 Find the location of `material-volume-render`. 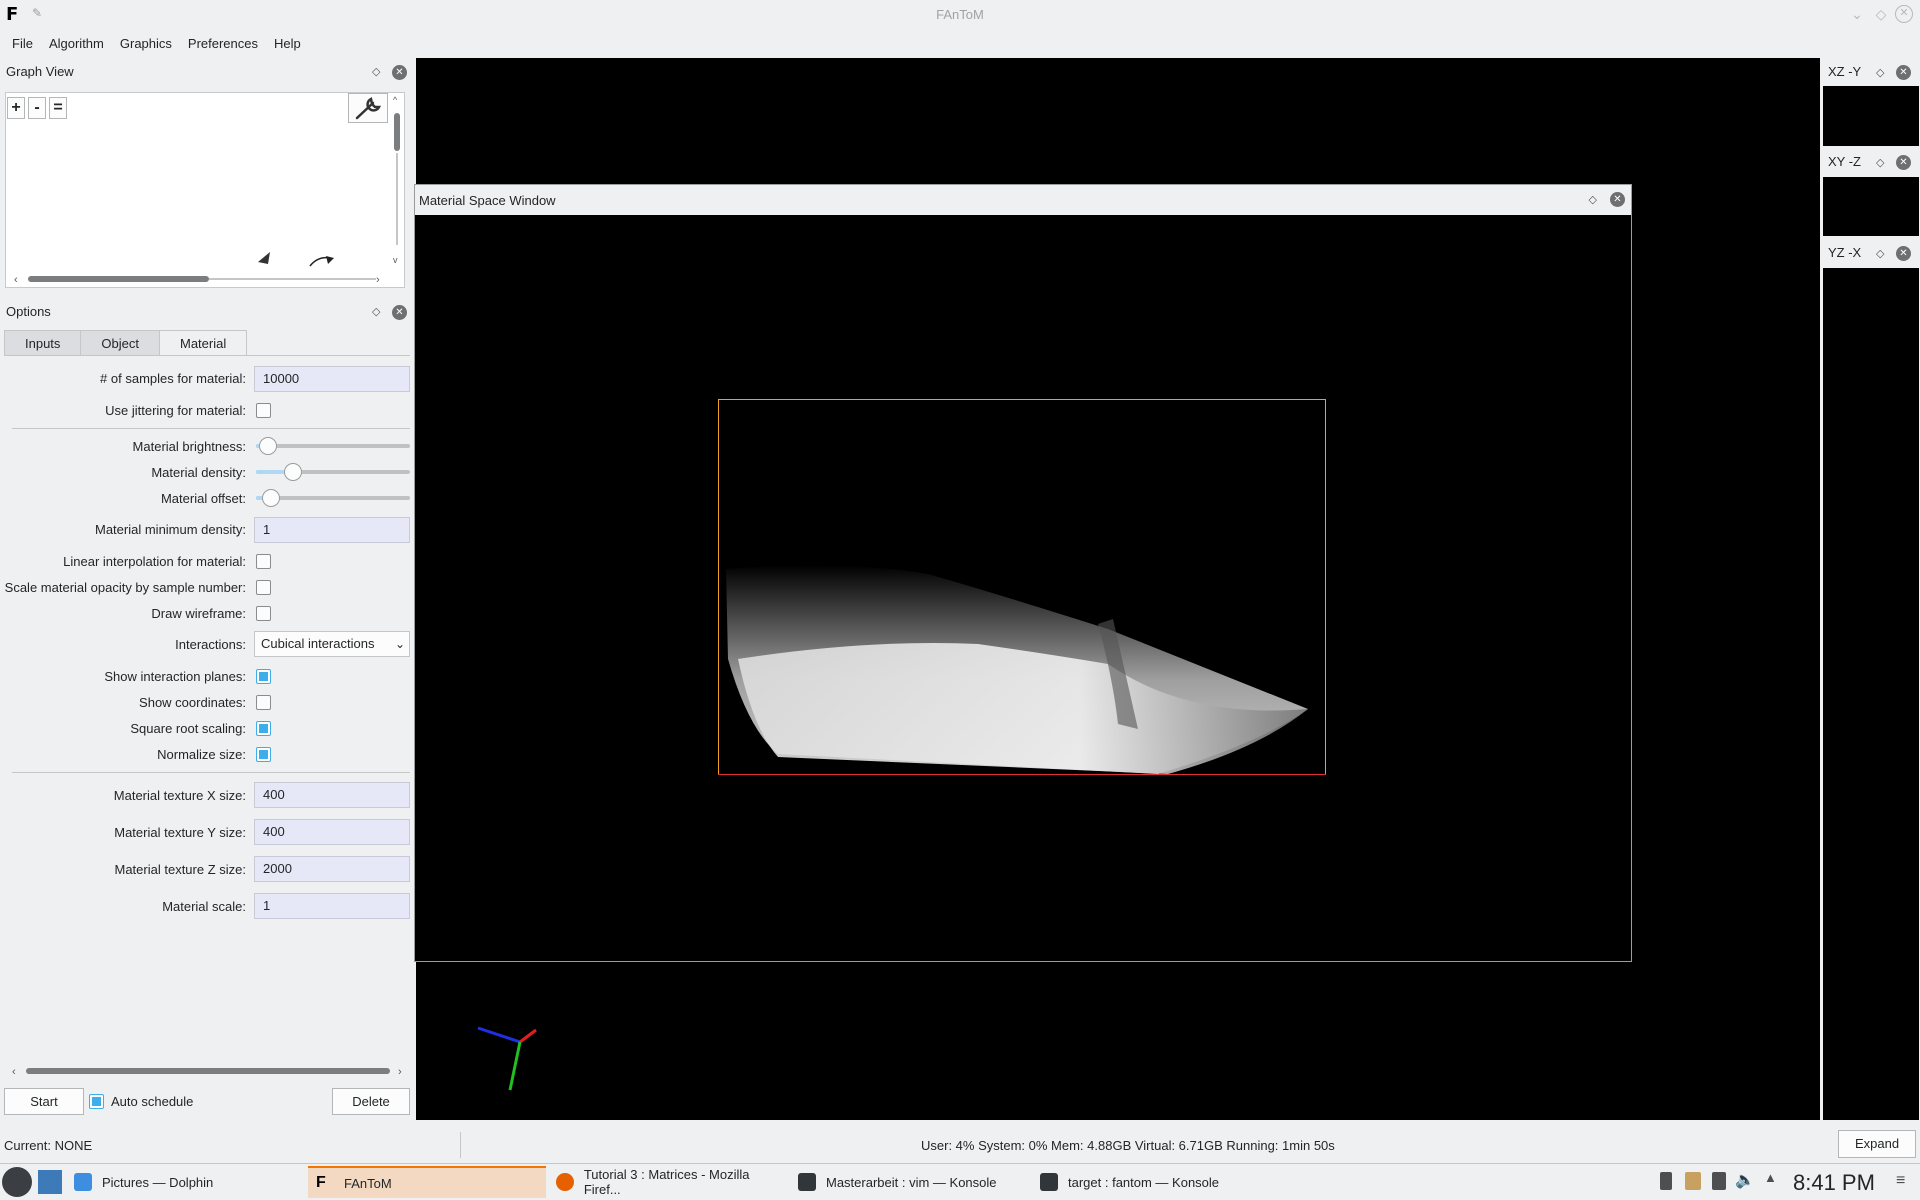

material-volume-render is located at coordinates (1022, 587).